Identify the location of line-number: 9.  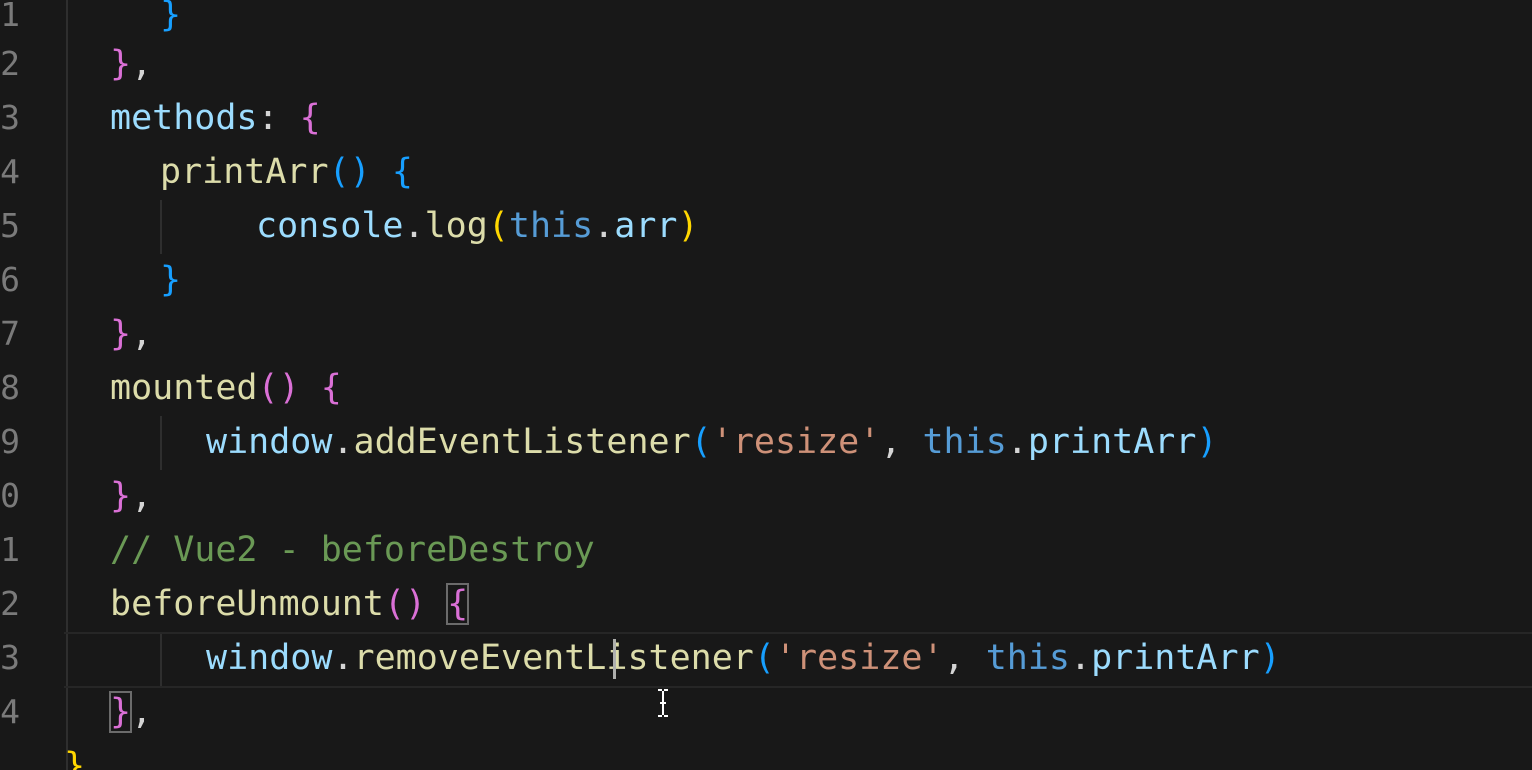
(10, 441).